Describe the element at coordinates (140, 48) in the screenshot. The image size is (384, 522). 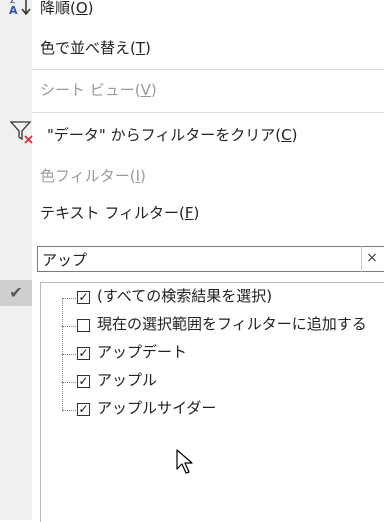
I see `menu-item-accesskey: T` at that location.